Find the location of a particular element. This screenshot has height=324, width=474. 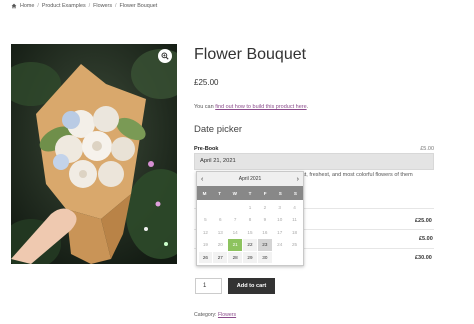

weekday-header: MTWTFSS is located at coordinates (250, 193).